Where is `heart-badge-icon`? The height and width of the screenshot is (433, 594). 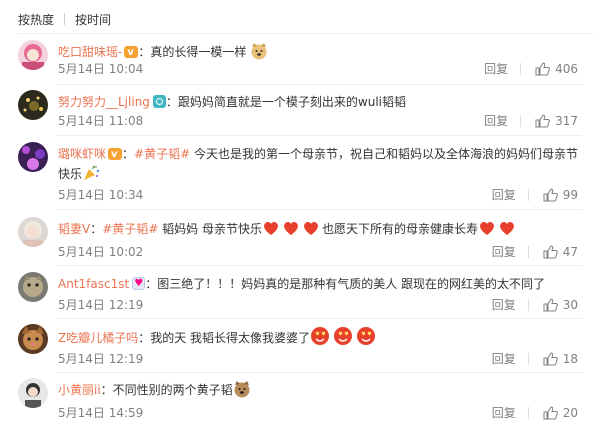
heart-badge-icon is located at coordinates (139, 284).